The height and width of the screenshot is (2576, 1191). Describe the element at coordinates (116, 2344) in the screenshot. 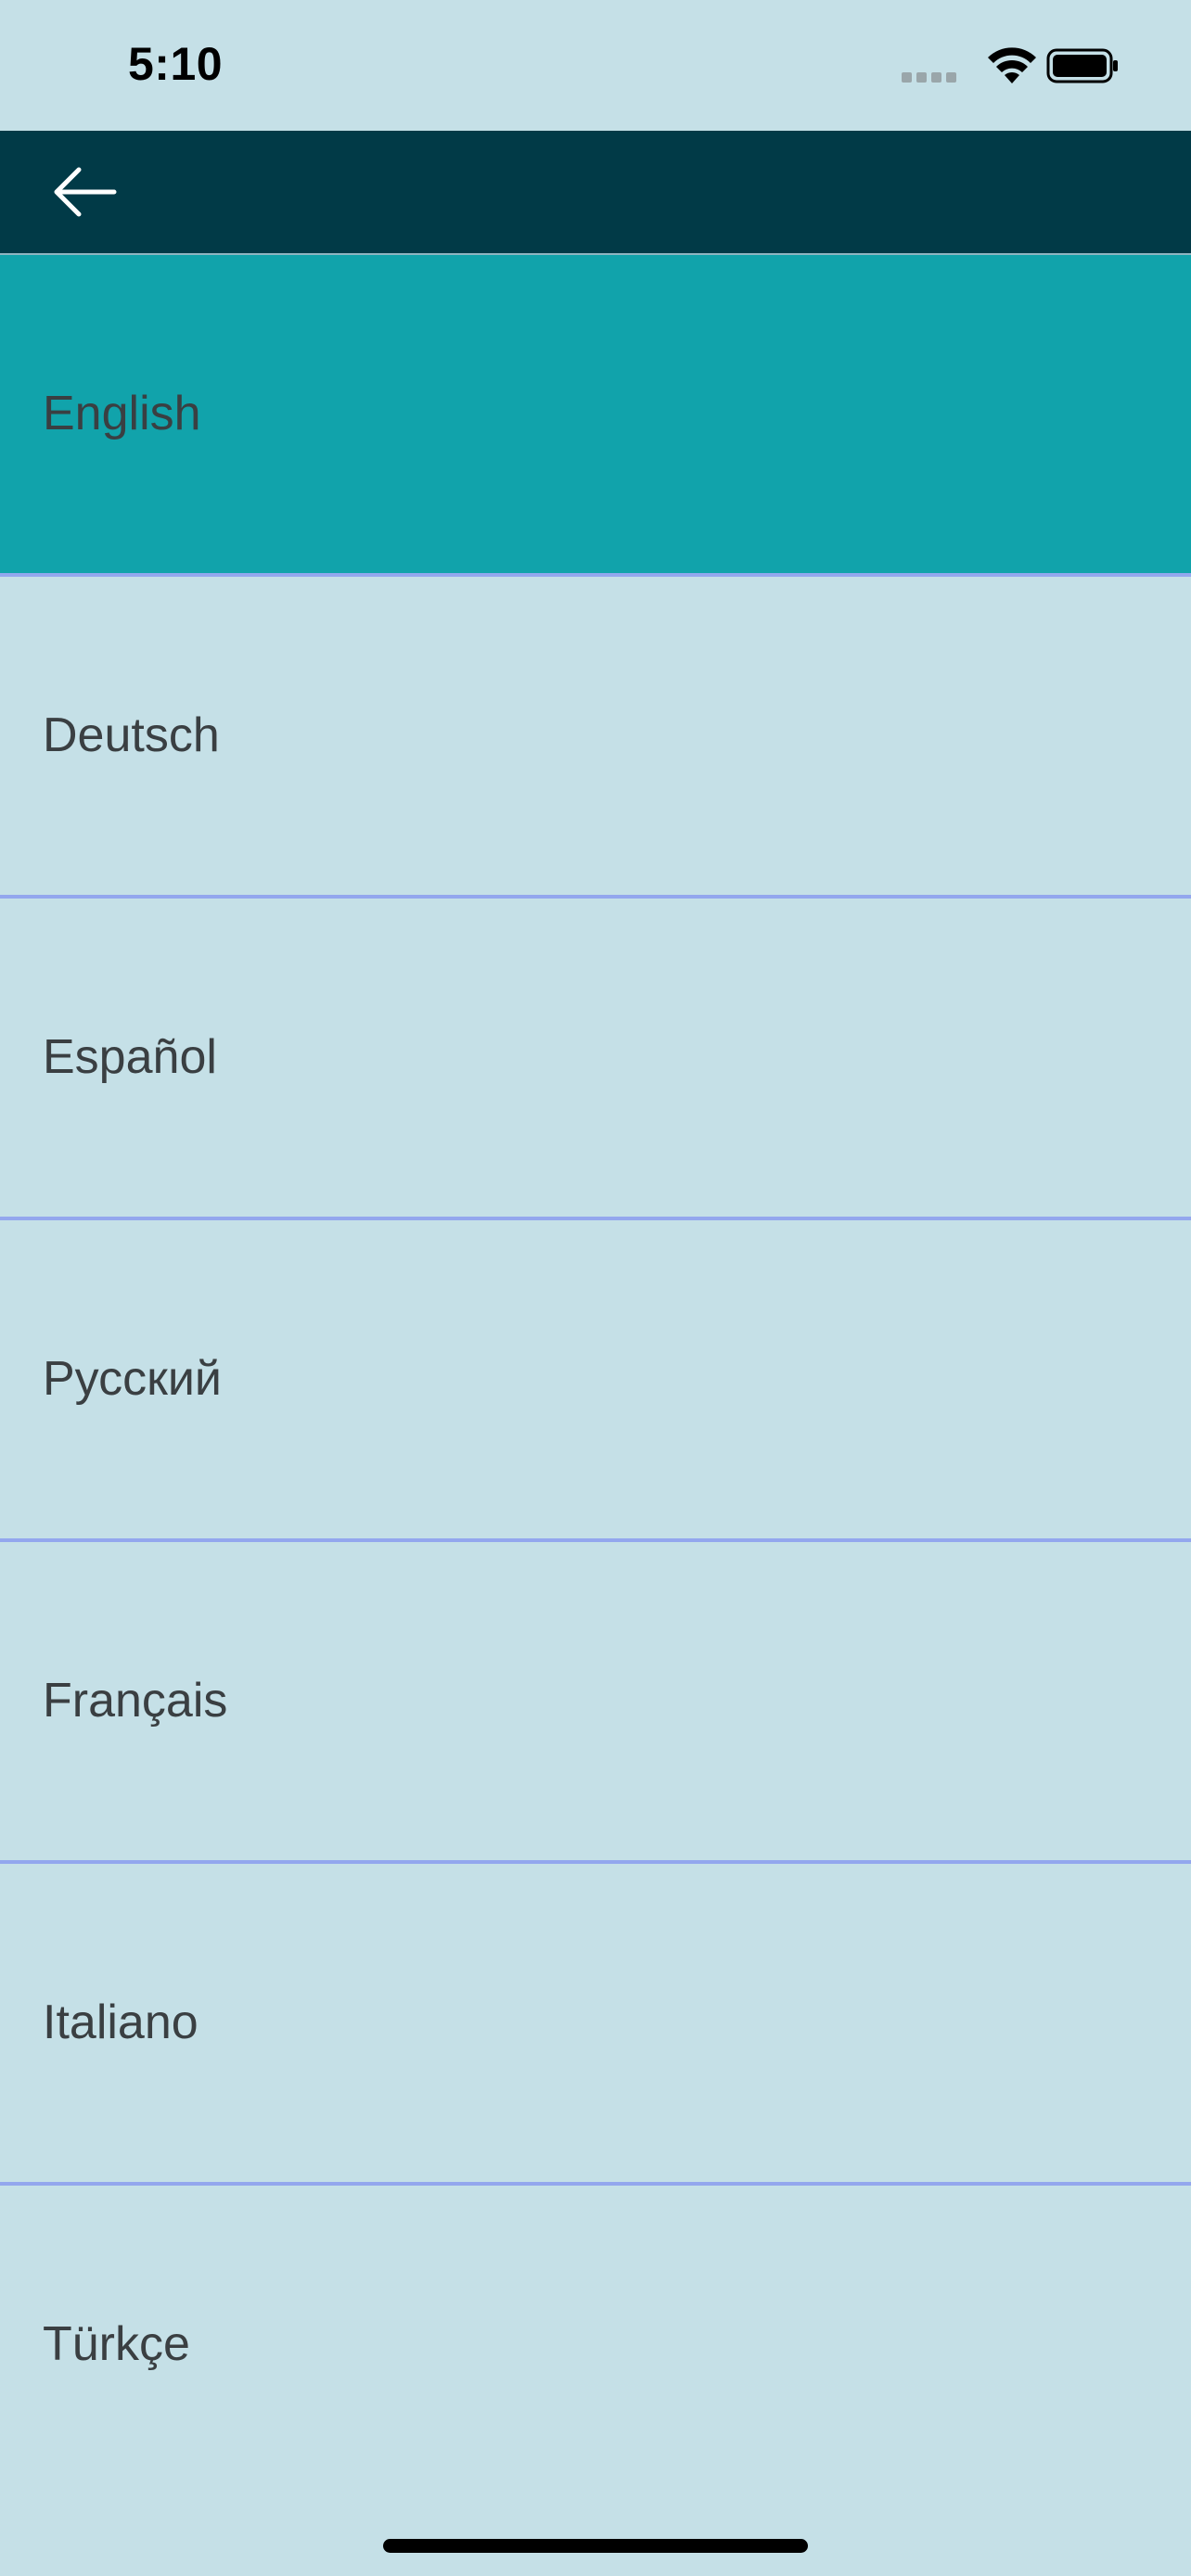

I see `language-label: Türkçe` at that location.